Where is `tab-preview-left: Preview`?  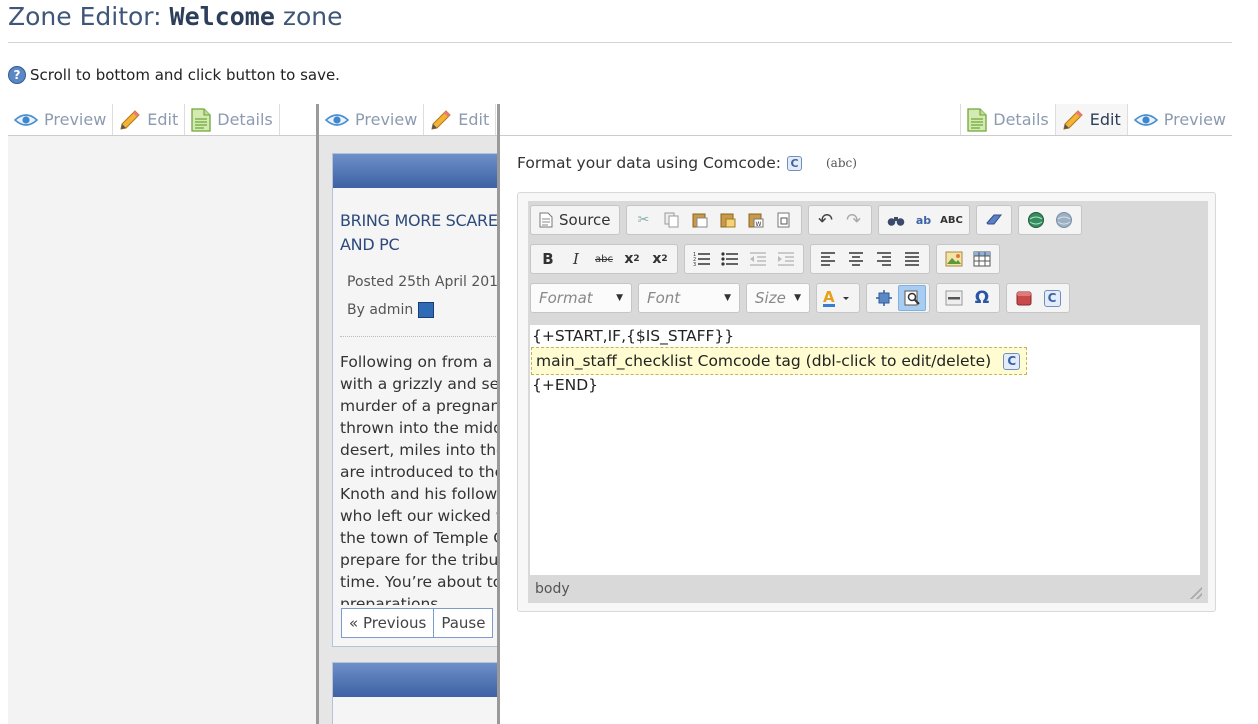 tab-preview-left: Preview is located at coordinates (61, 119).